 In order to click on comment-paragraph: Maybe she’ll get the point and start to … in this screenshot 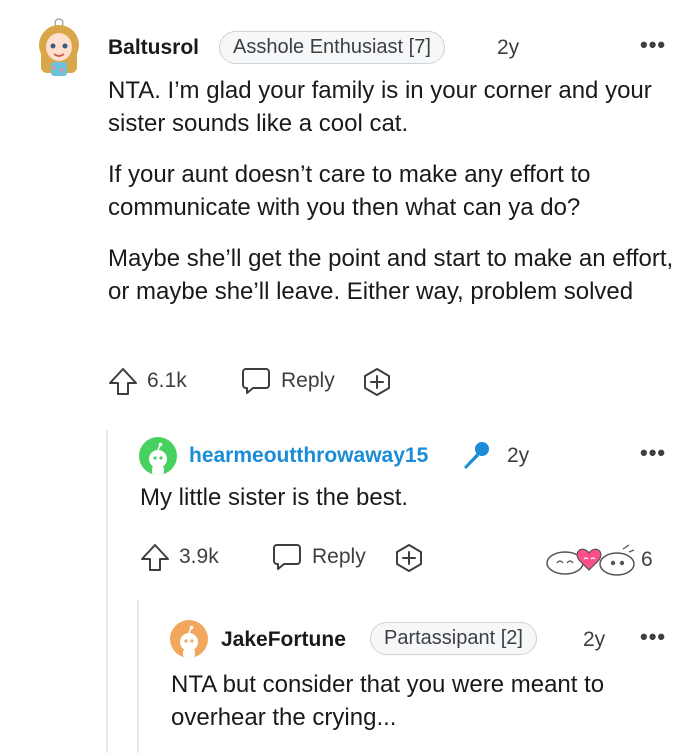, I will do `click(391, 275)`.